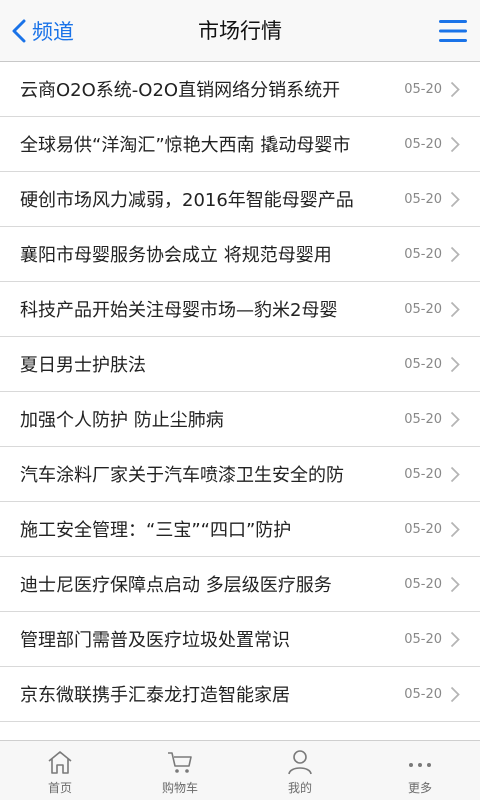 This screenshot has width=480, height=800. Describe the element at coordinates (240, 419) in the screenshot. I see `list-item: 加强个人防护 防止尘肺病 05-20` at that location.